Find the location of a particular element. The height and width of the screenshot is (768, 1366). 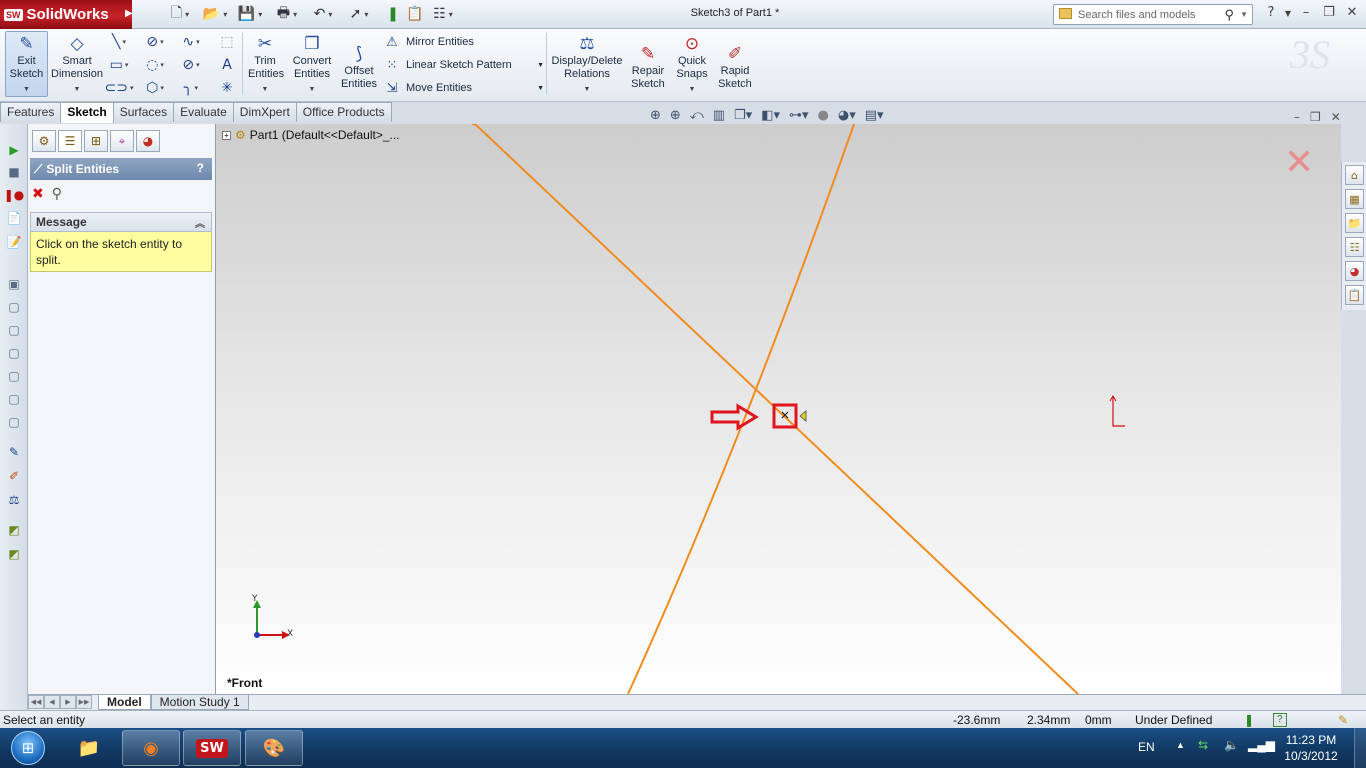

restore-document-icon: ❐ is located at coordinates (1315, 117).